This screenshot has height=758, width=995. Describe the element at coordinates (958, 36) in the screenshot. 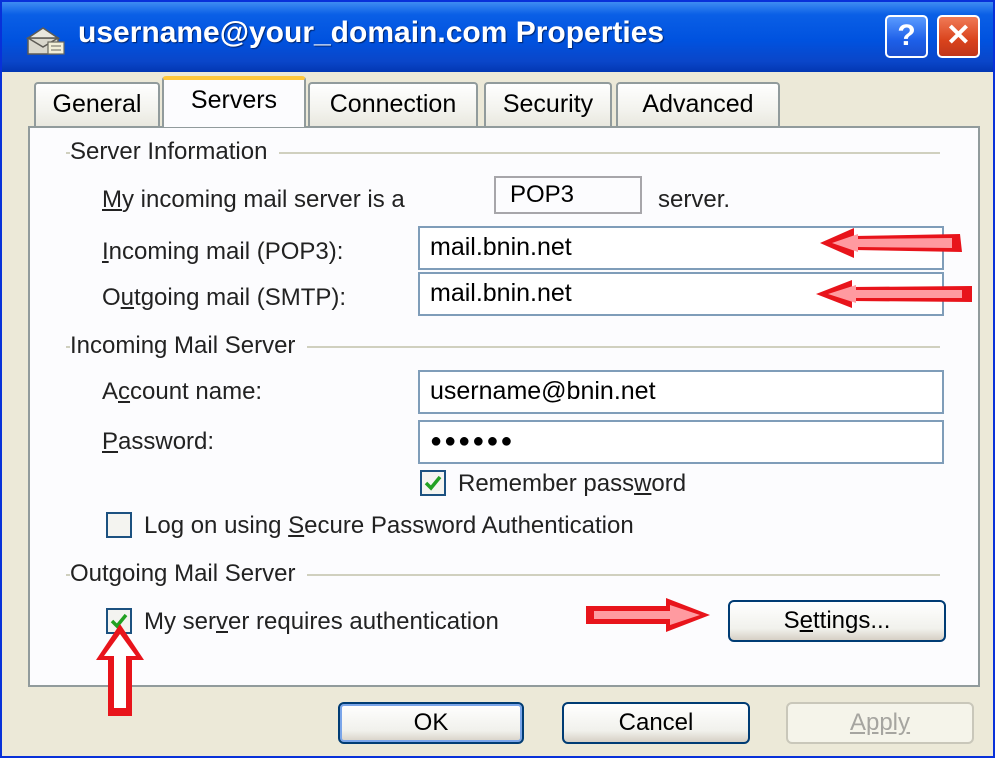

I see `close-button: ✕` at that location.